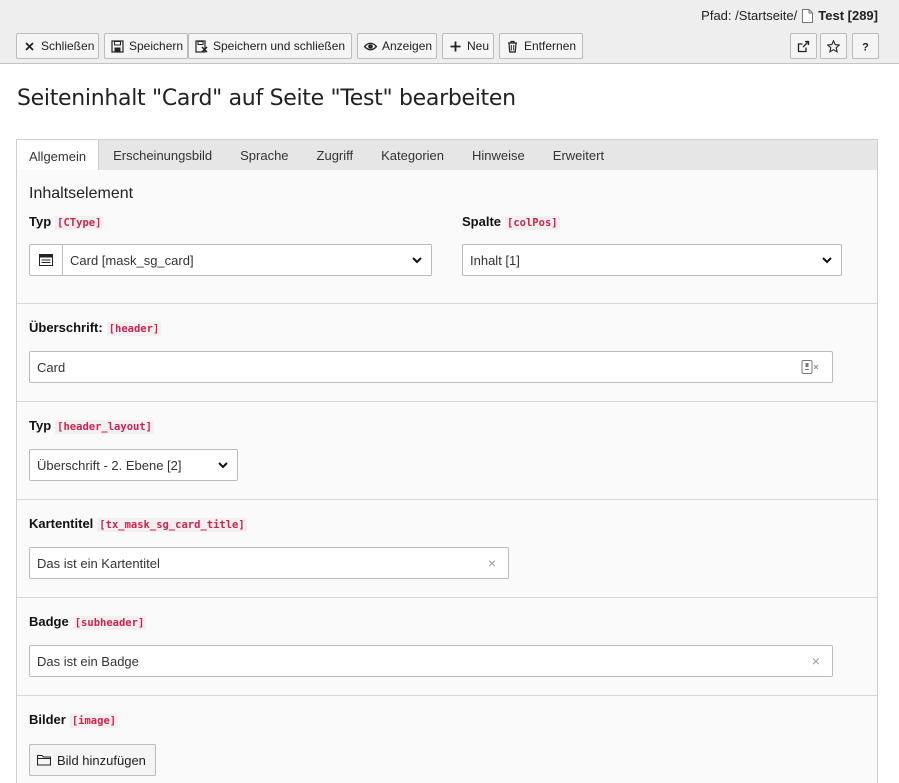  I want to click on close-button: Schließen, so click(57, 46).